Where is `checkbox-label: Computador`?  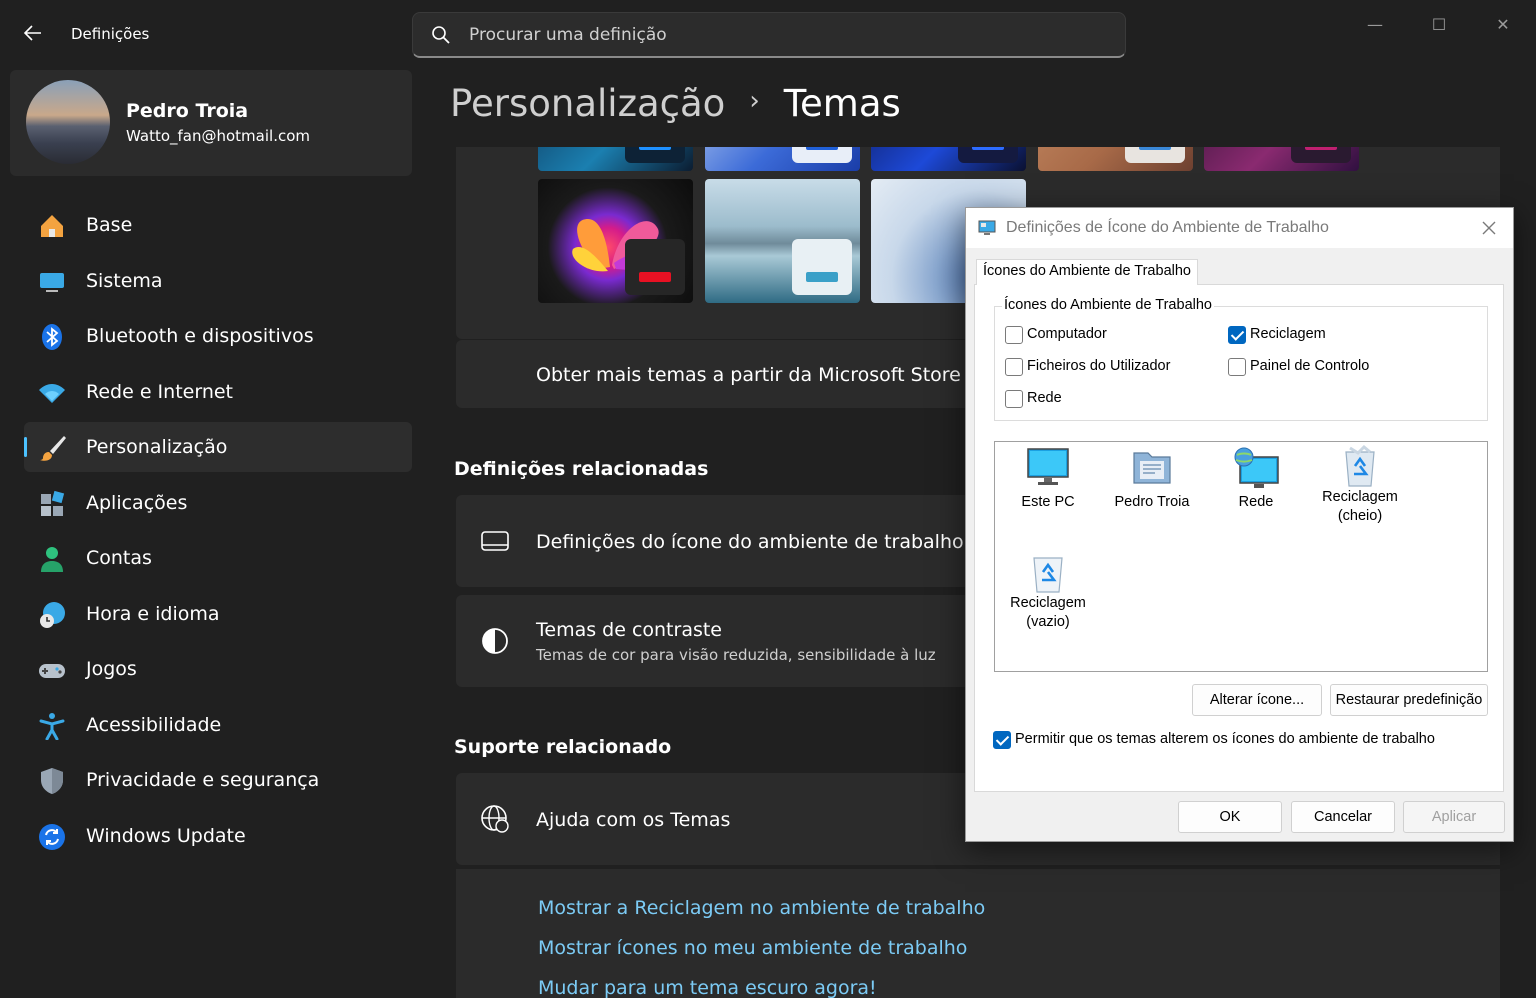
checkbox-label: Computador is located at coordinates (1067, 334).